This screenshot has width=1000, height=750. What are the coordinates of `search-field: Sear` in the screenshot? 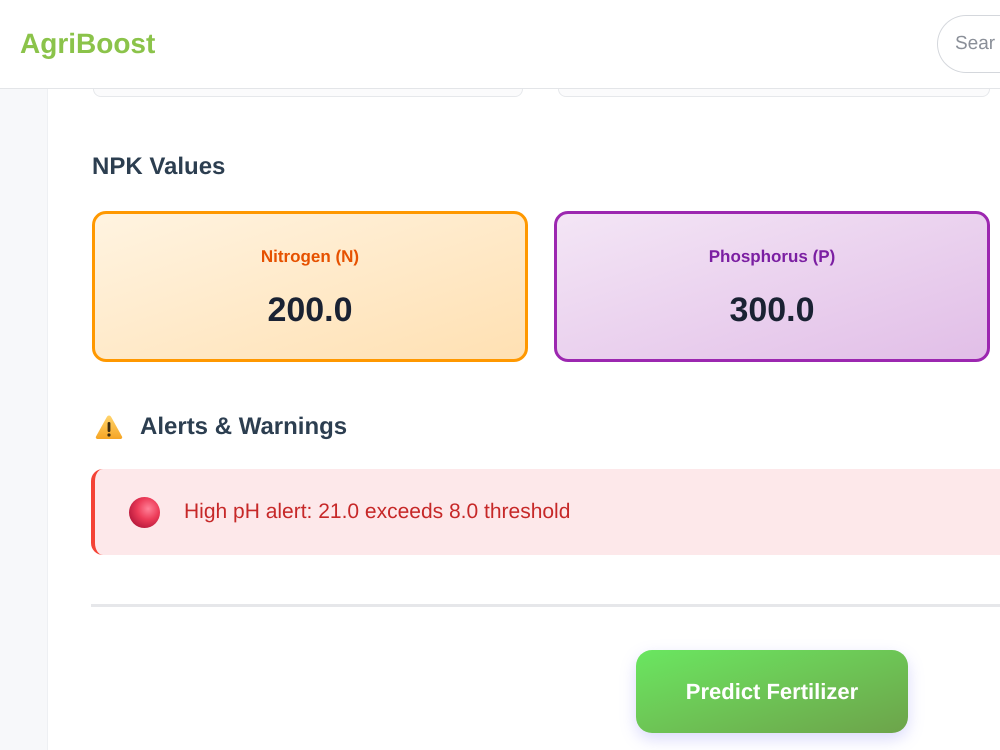 It's located at (968, 44).